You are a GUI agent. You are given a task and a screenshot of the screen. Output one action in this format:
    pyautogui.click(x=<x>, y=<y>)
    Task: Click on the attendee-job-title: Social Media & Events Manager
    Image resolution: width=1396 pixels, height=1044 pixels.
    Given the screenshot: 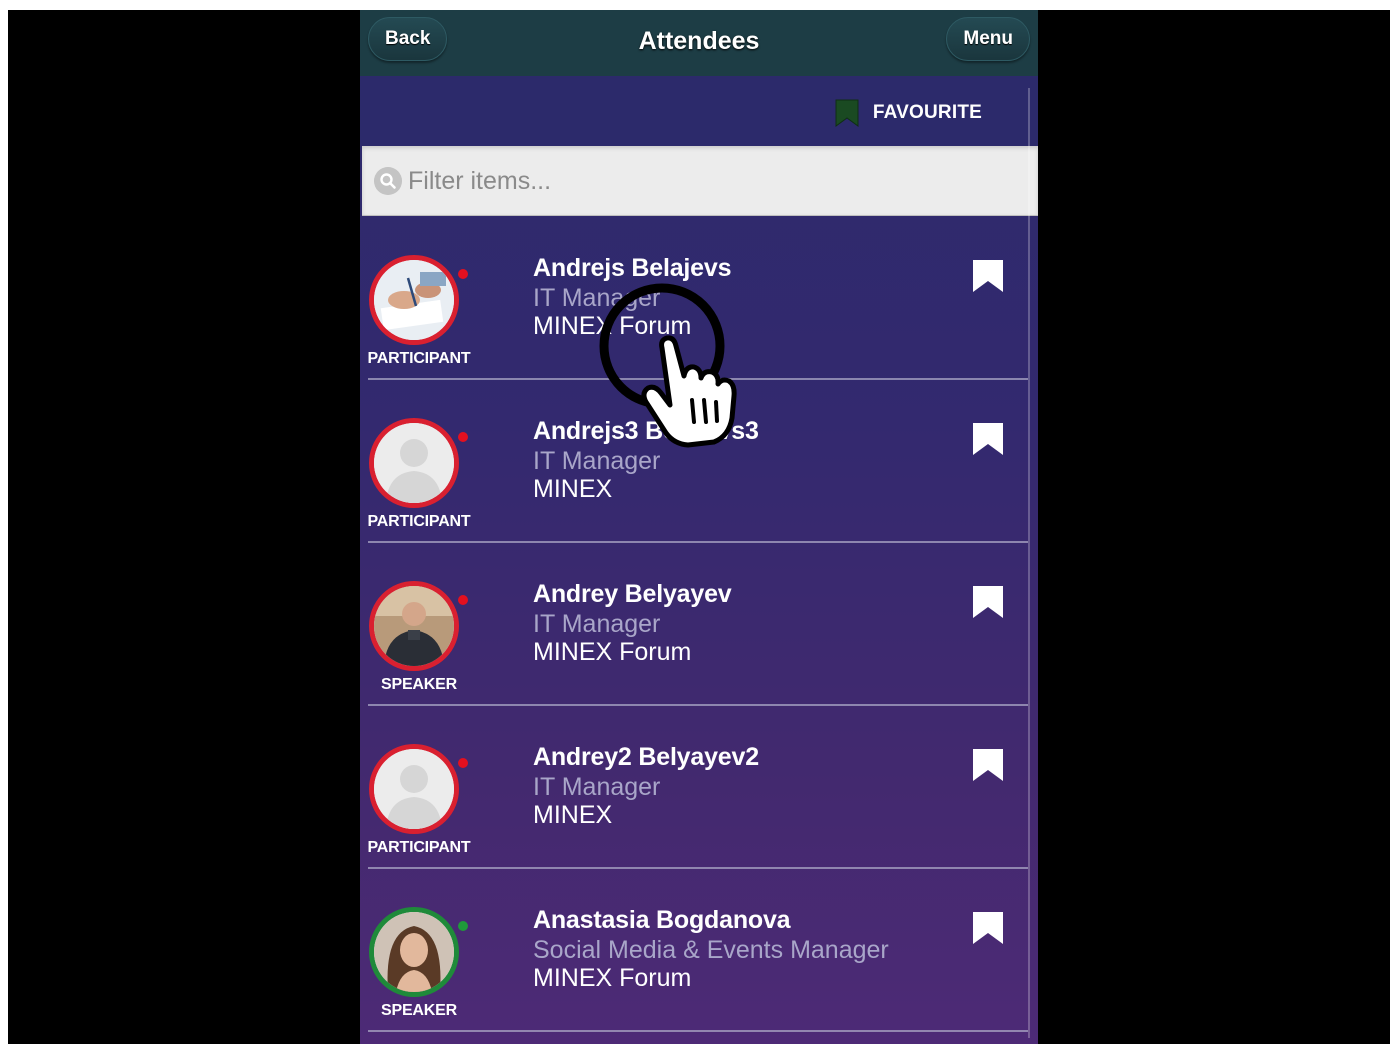 What is the action you would take?
    pyautogui.click(x=711, y=950)
    